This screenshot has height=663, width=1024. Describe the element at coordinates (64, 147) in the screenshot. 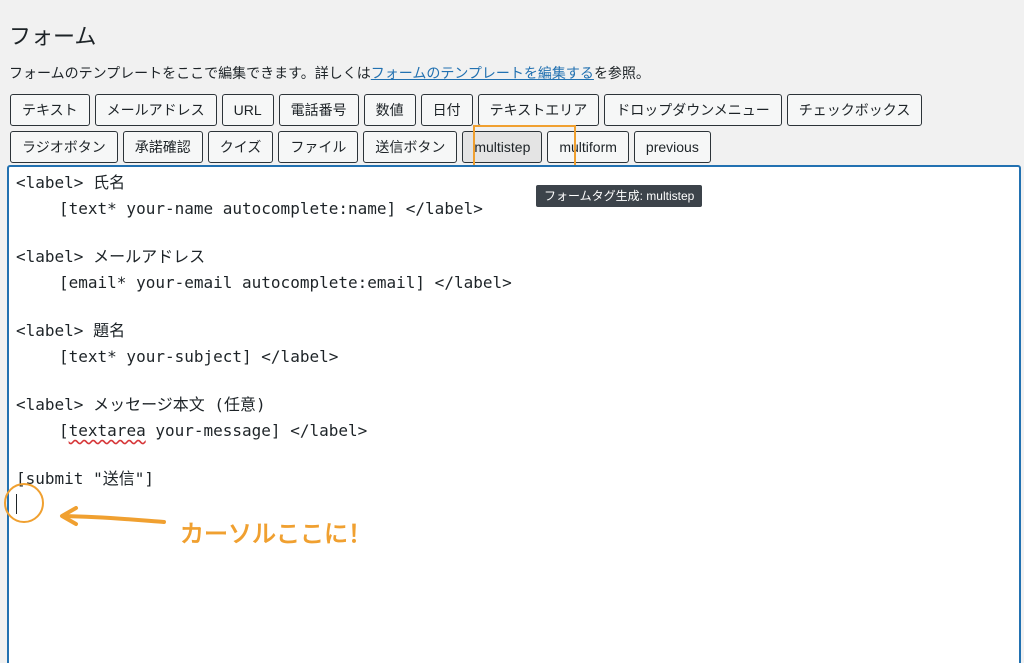

I see `tag-button-radio: ラジオボタン` at that location.